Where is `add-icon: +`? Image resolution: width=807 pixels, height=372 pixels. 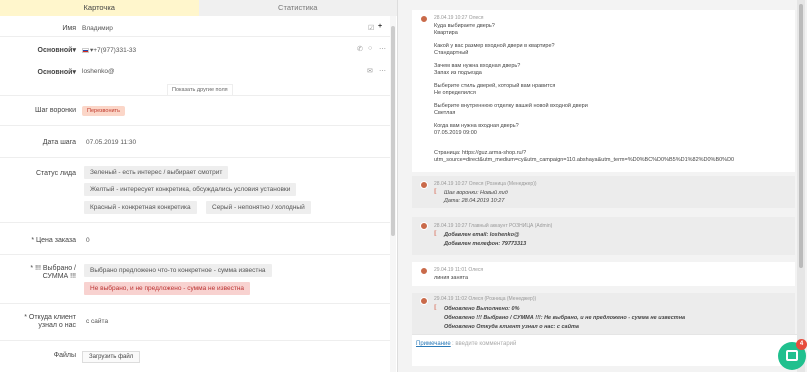
add-icon: + is located at coordinates (380, 26).